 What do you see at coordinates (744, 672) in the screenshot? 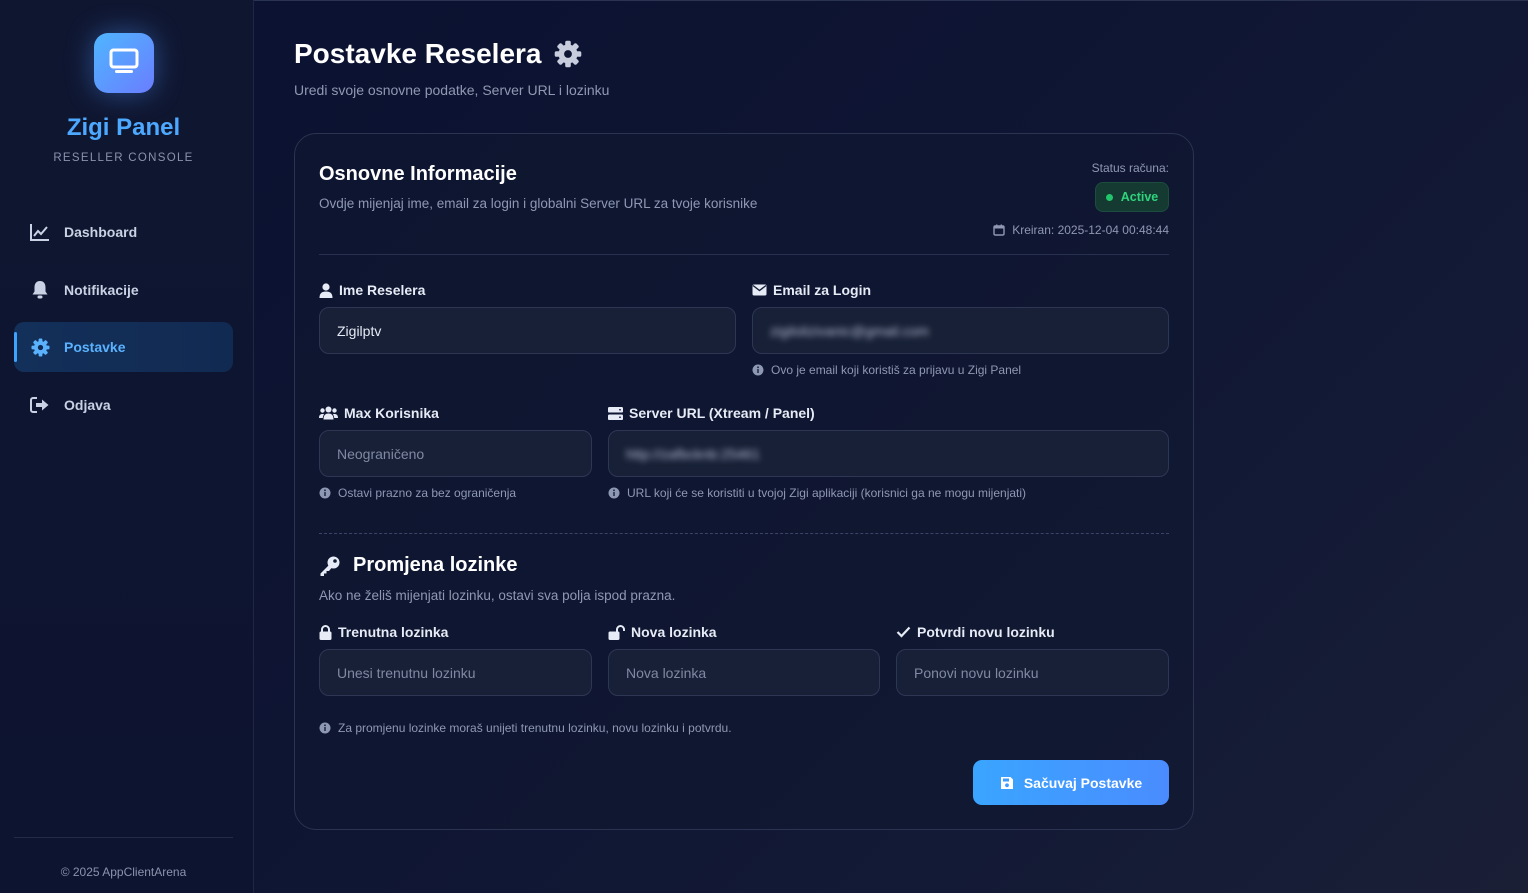
I see `new-password-input: Nova lozinka` at bounding box center [744, 672].